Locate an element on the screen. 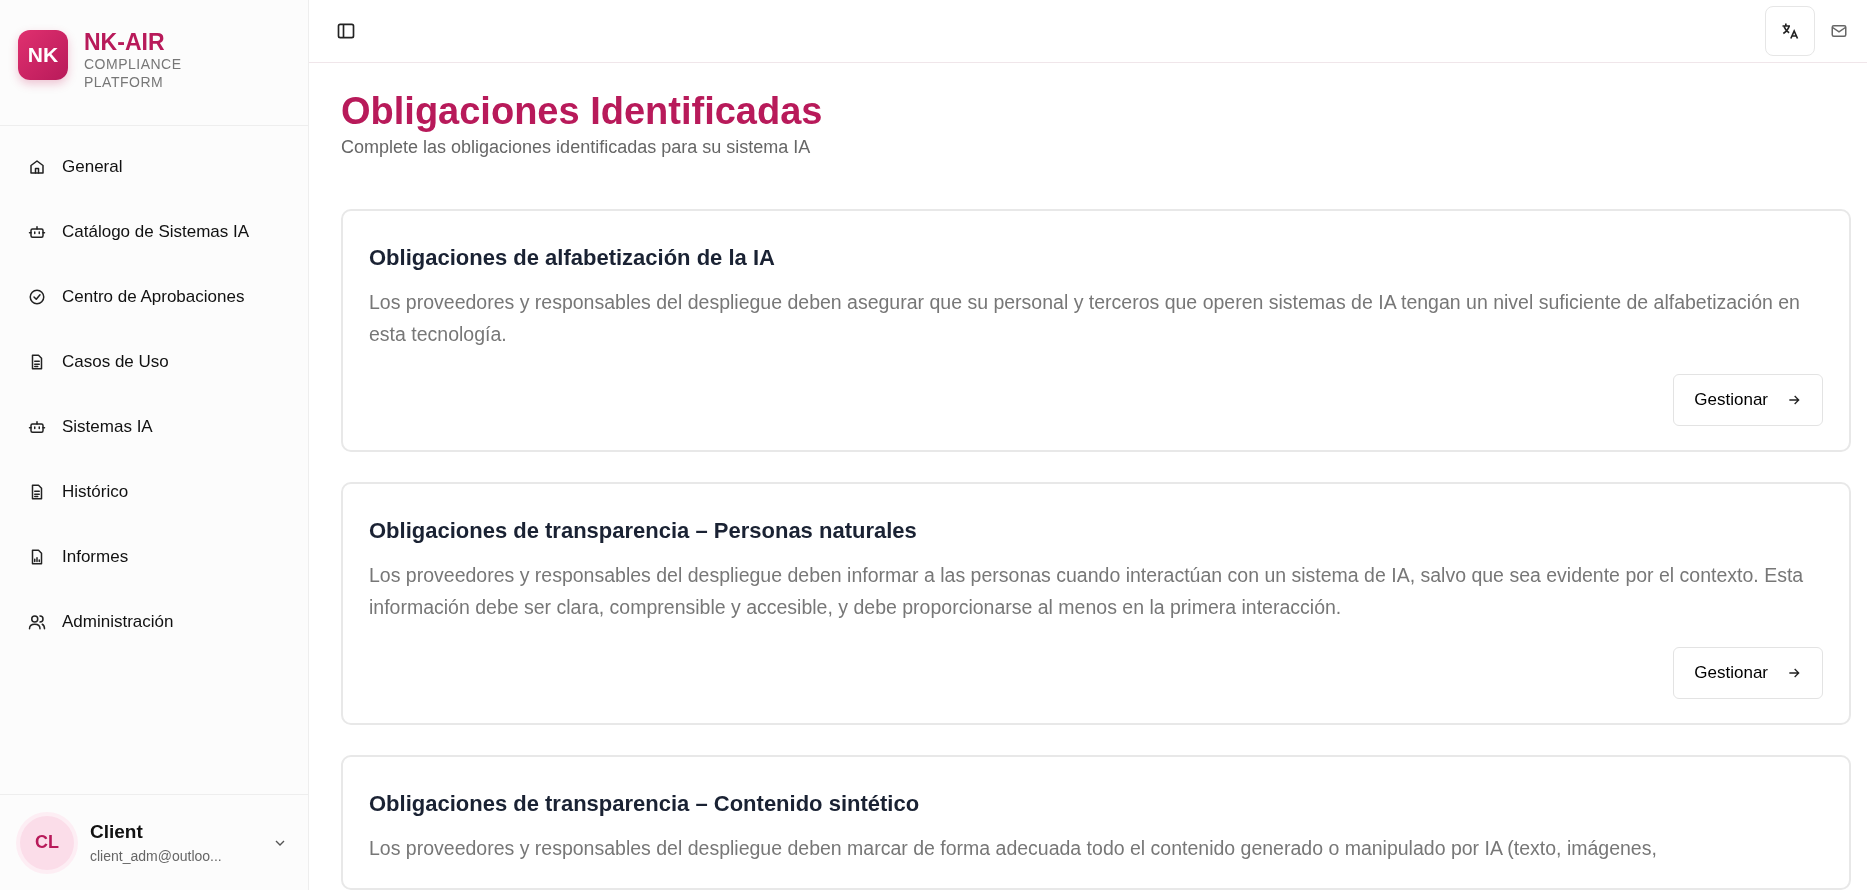  users-icon is located at coordinates (37, 621).